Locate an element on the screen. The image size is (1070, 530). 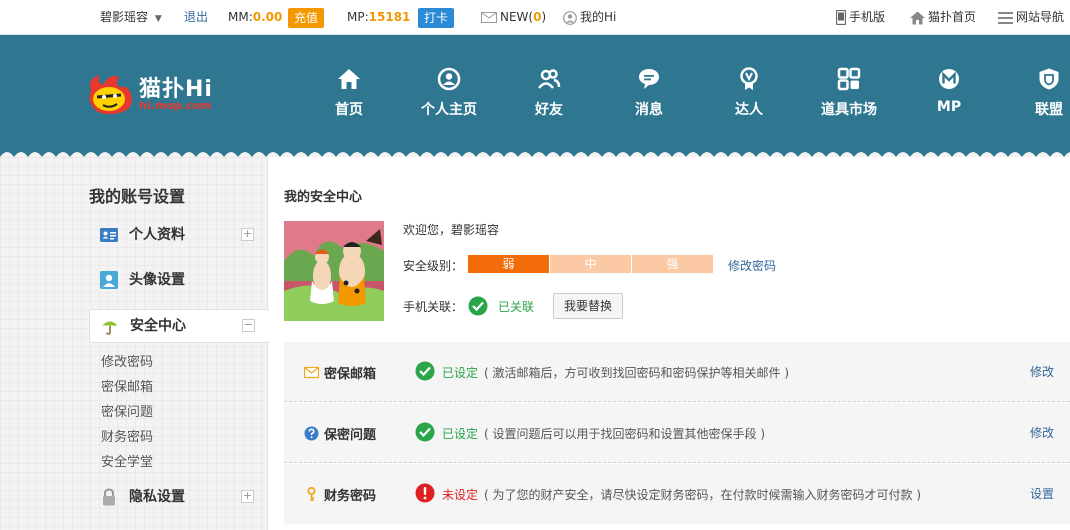
mm-balance: MM:0.00 is located at coordinates (255, 17).